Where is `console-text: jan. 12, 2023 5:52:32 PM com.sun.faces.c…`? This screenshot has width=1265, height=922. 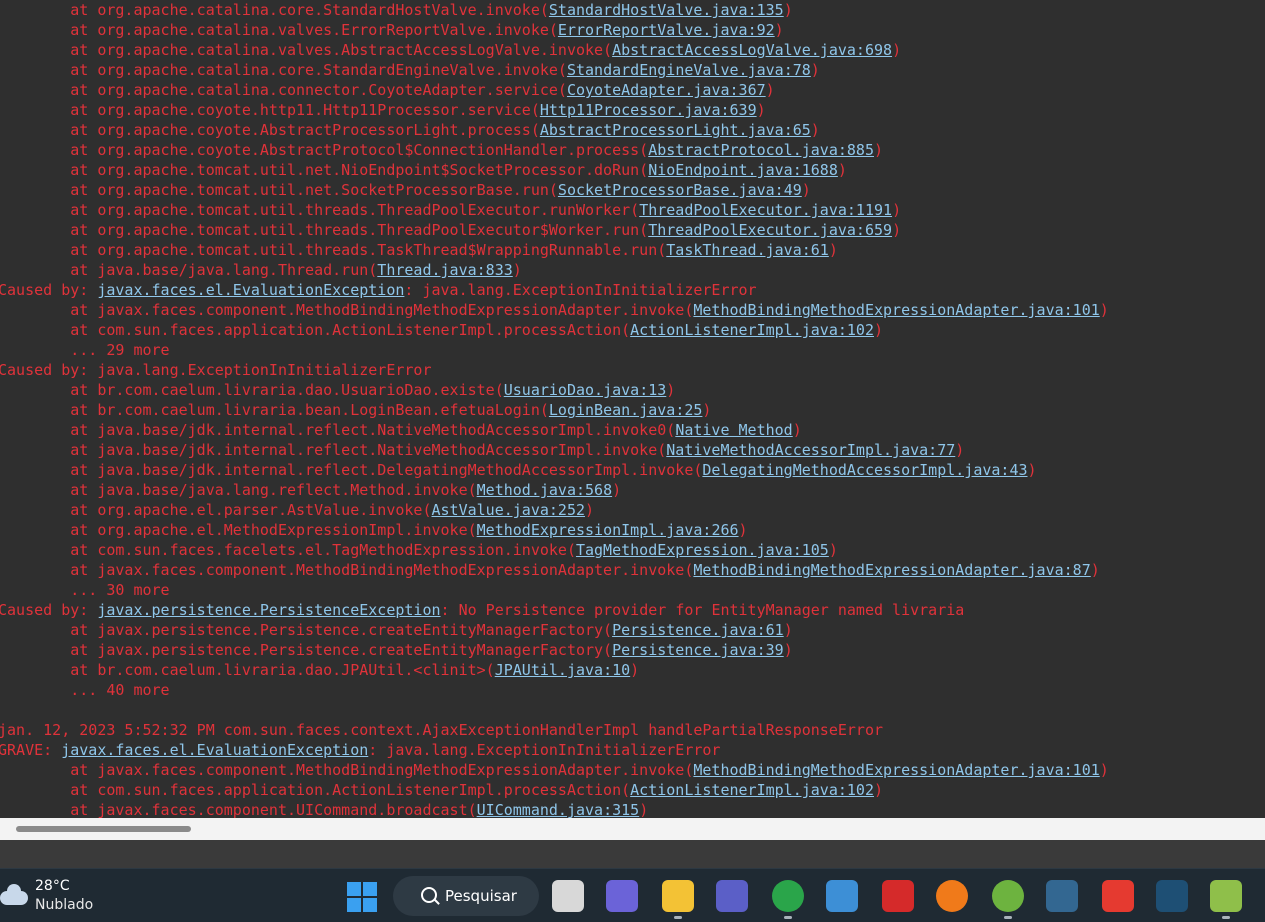 console-text: jan. 12, 2023 5:52:32 PM com.sun.faces.c… is located at coordinates (442, 730).